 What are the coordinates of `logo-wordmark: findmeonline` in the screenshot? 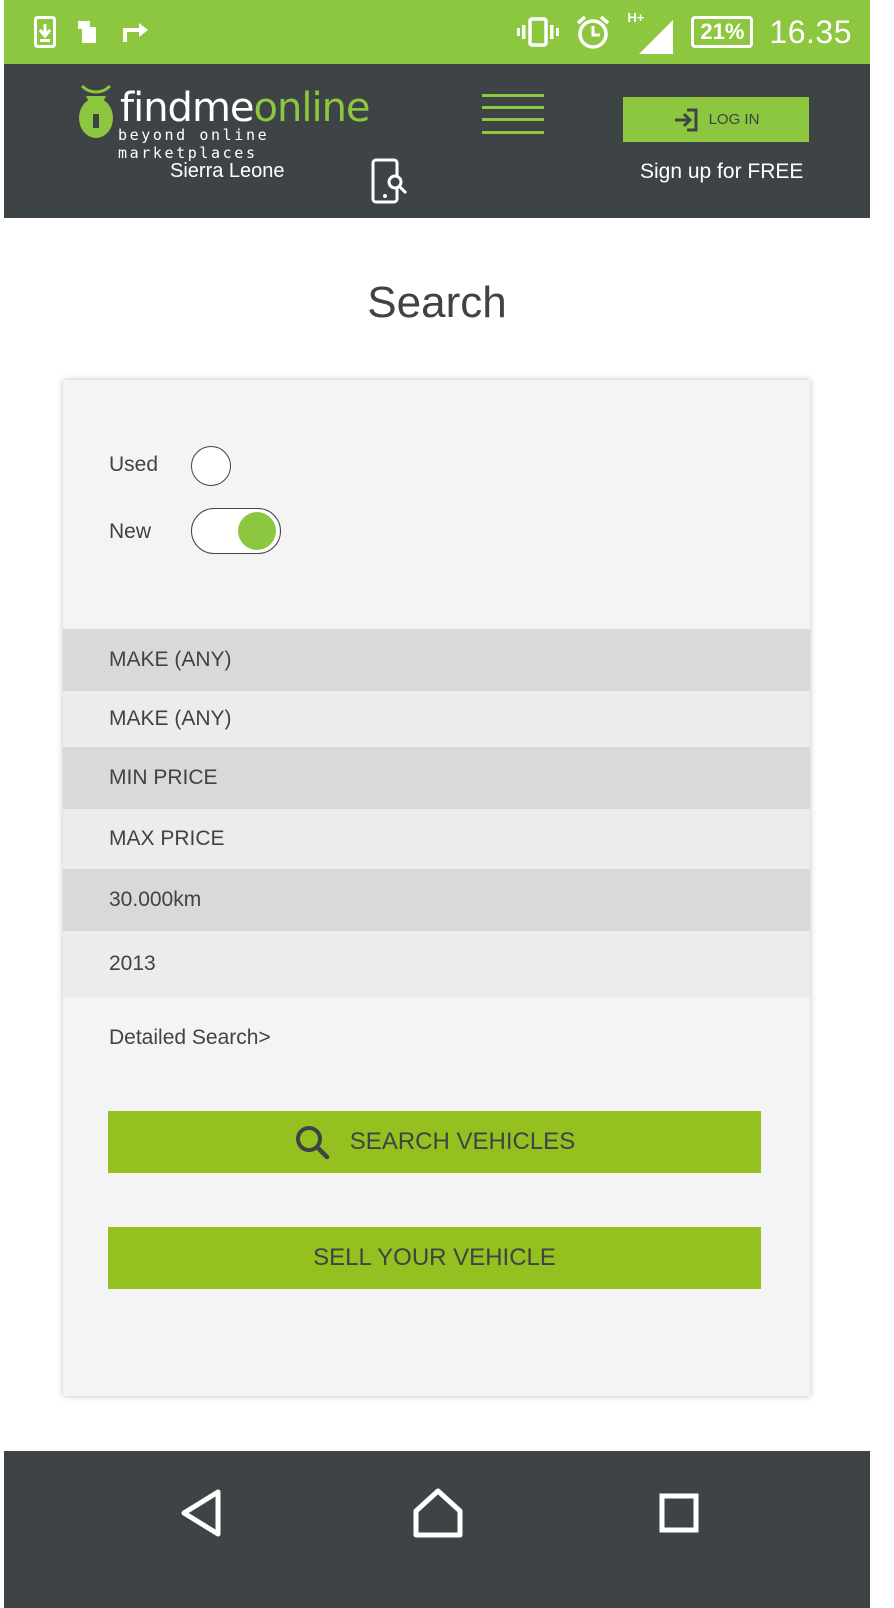 It's located at (245, 108).